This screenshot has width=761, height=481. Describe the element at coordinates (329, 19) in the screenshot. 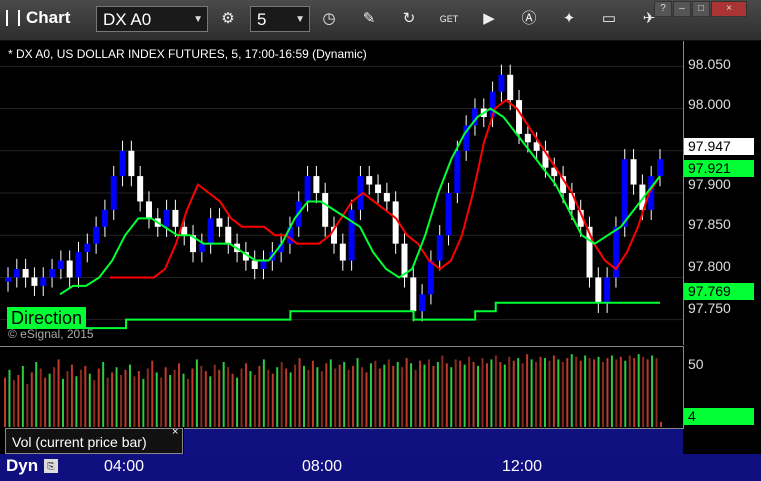

I see `clock-icon: ◷` at that location.